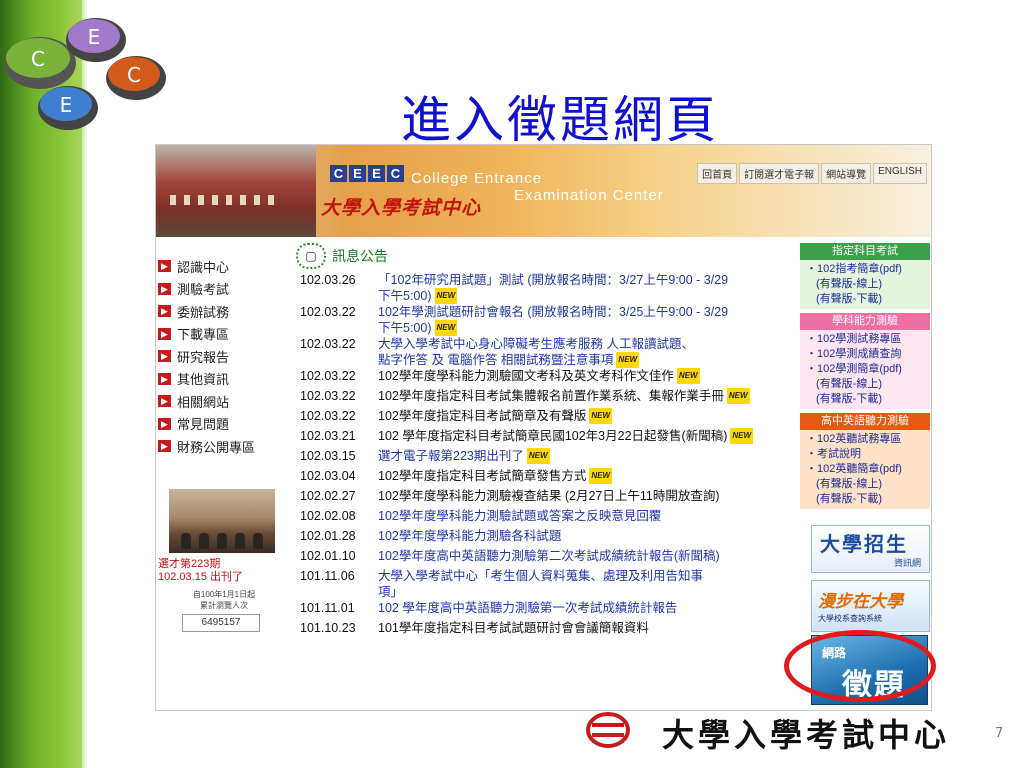  Describe the element at coordinates (553, 312) in the screenshot. I see `news-text: 102年學測試題研討會報名 (開放報名時間：3/25上午9:00 - 3/29` at that location.